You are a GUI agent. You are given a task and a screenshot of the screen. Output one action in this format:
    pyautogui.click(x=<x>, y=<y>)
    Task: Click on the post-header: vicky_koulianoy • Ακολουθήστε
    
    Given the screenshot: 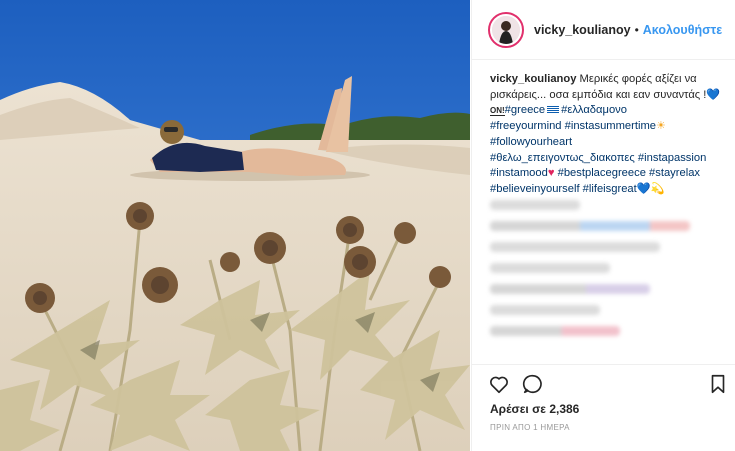 What is the action you would take?
    pyautogui.click(x=603, y=30)
    